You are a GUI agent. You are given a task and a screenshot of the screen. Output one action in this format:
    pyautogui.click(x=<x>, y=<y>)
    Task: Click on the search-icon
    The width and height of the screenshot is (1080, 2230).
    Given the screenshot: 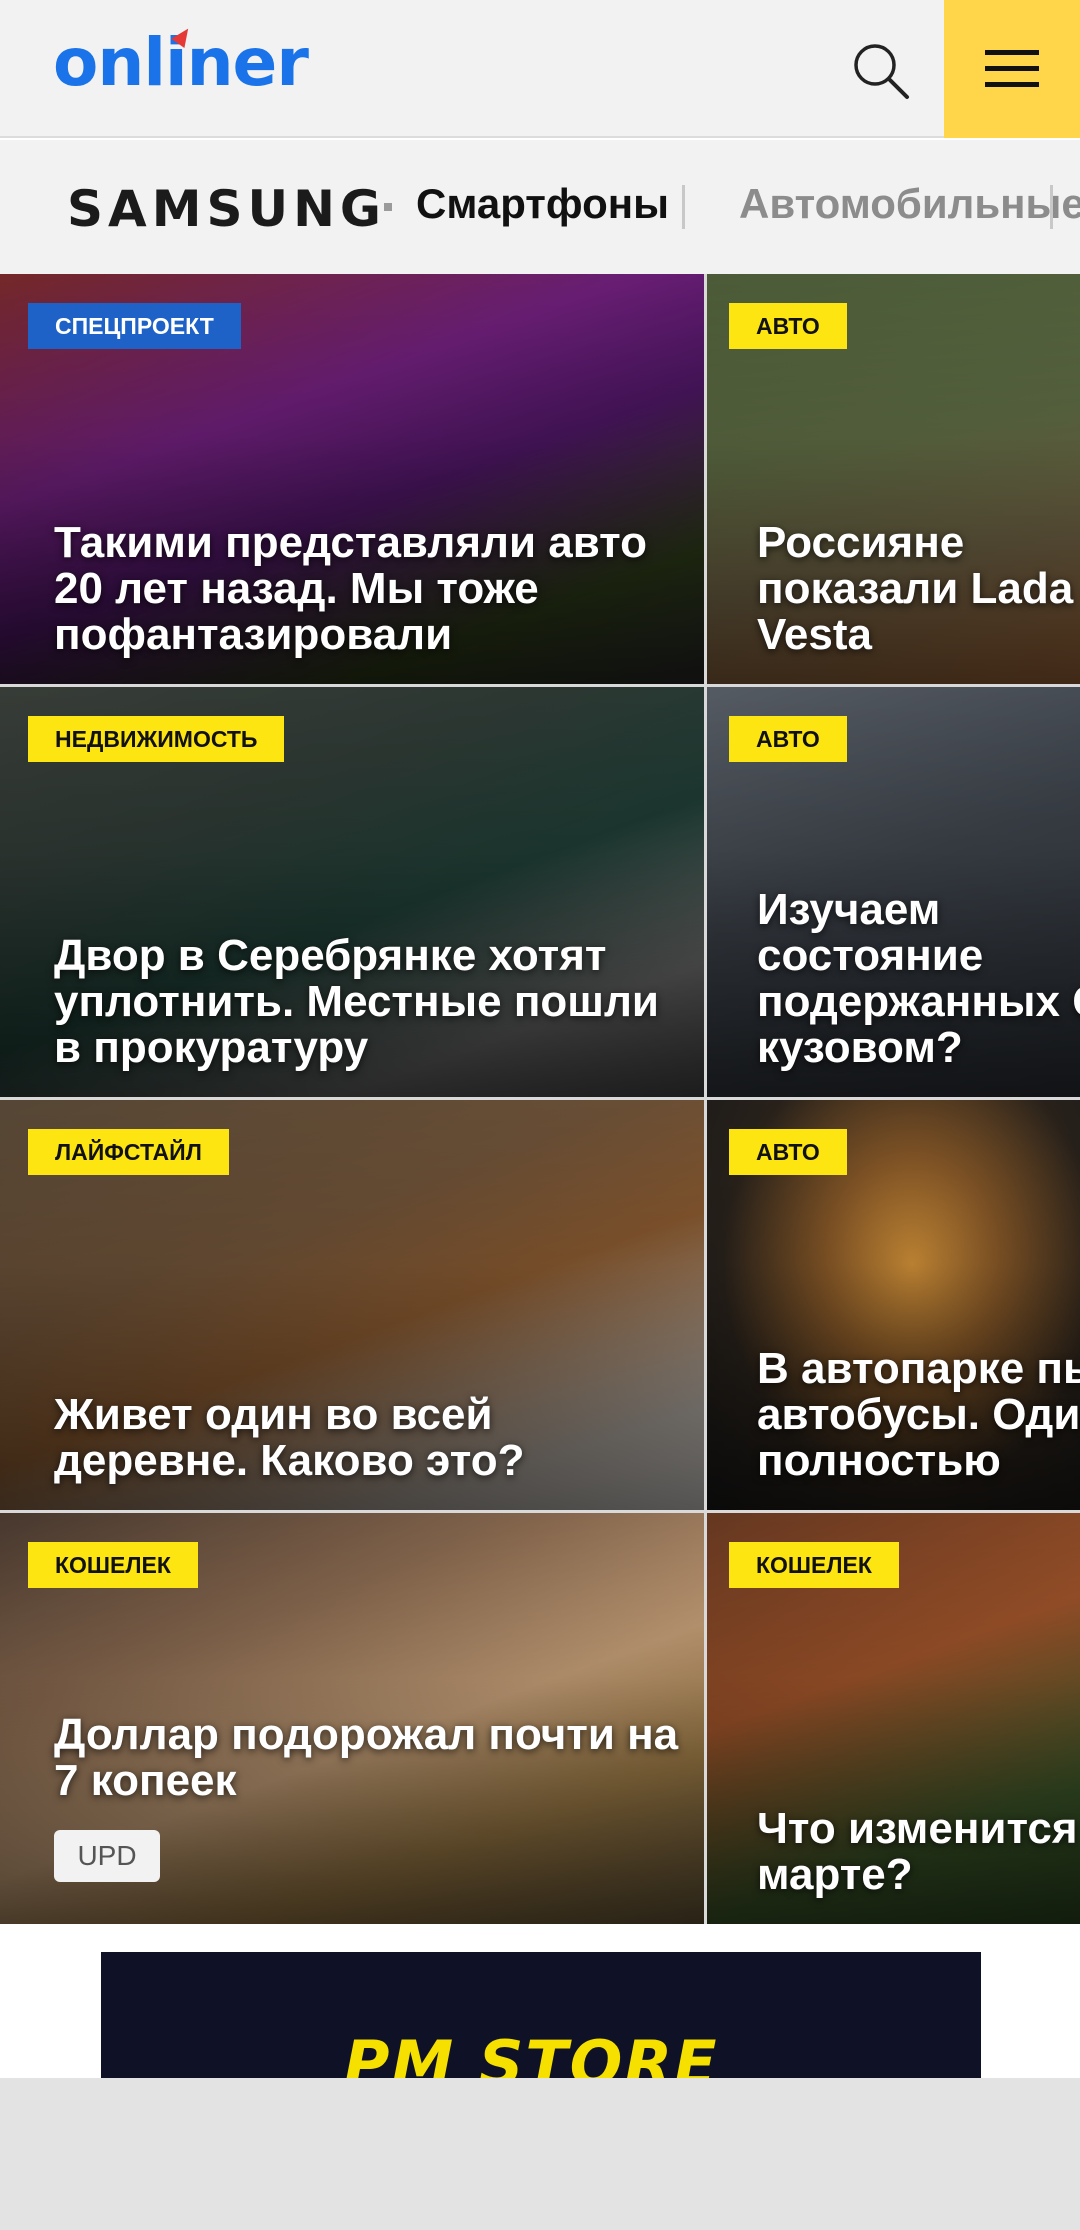 What is the action you would take?
    pyautogui.click(x=881, y=71)
    